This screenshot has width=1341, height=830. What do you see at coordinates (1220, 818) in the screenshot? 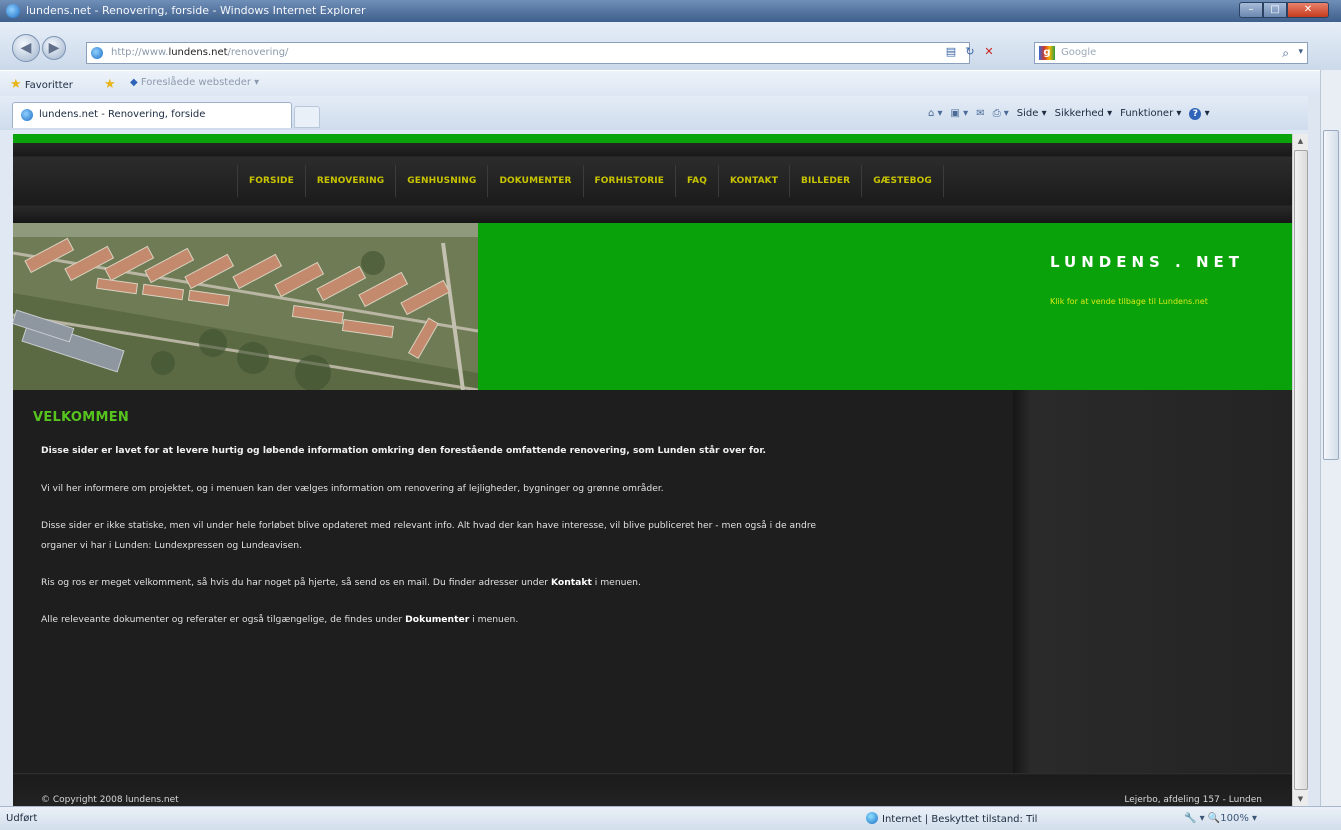
I see `zoom-control: 🔧 ▾ 🔍100% ▾` at bounding box center [1220, 818].